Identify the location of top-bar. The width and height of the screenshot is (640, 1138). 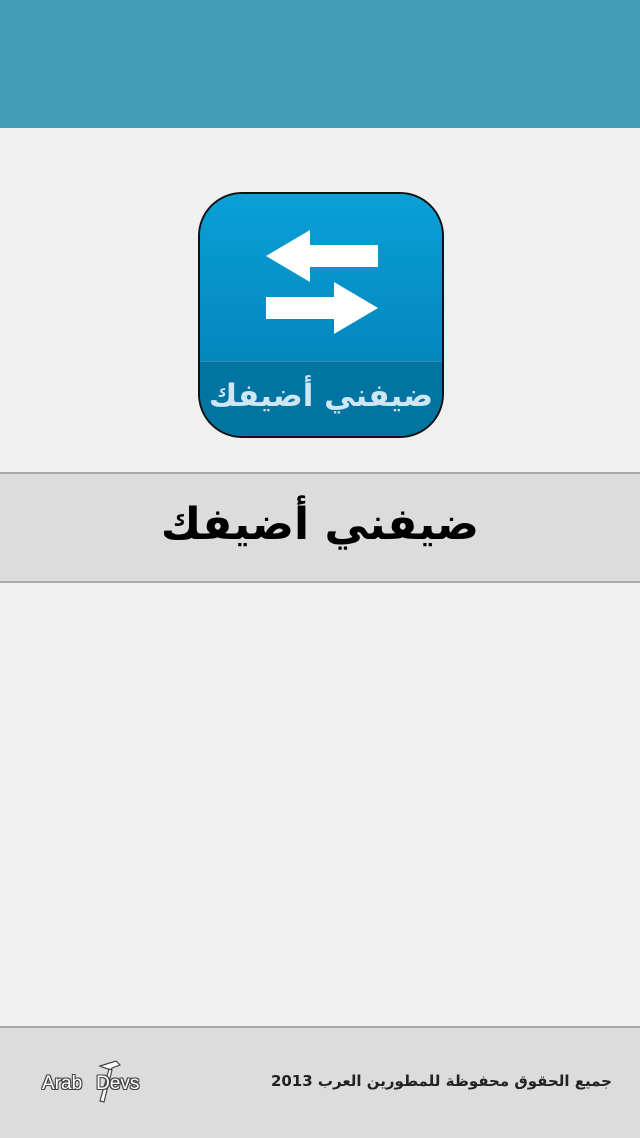
(320, 64).